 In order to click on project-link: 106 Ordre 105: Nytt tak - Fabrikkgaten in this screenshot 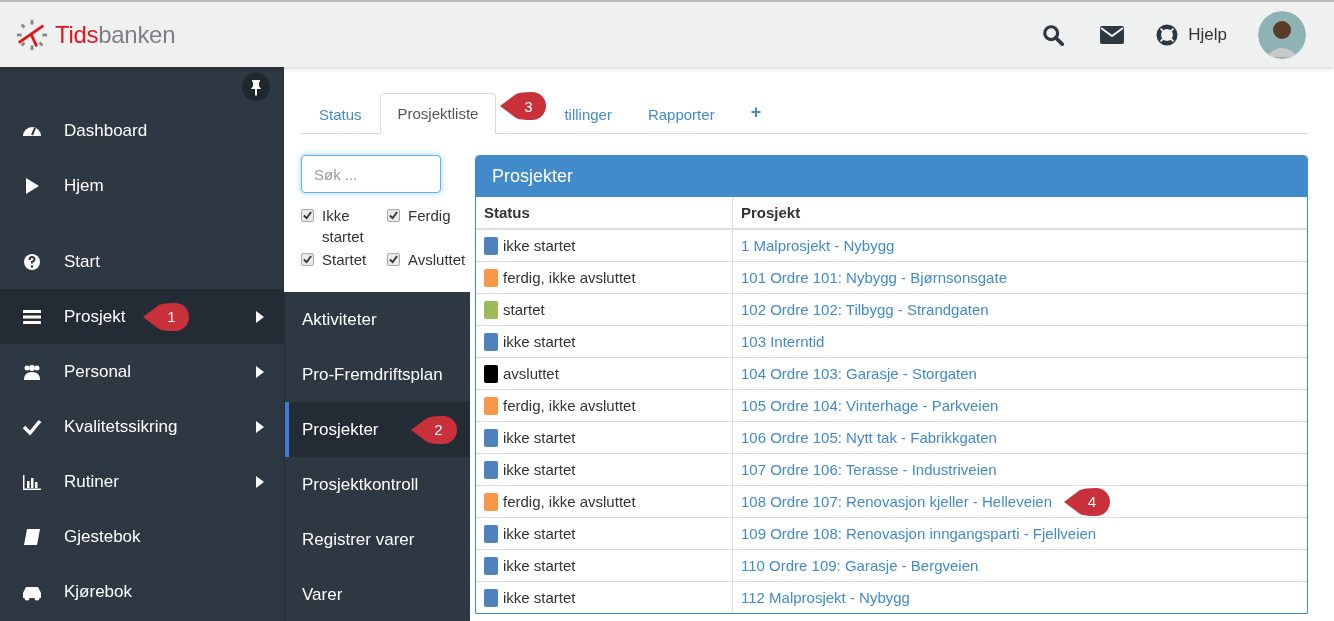, I will do `click(869, 437)`.